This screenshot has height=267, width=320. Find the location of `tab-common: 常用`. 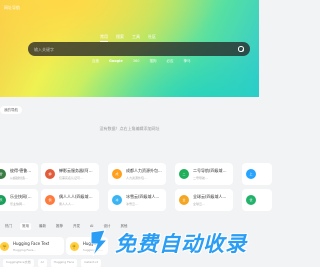

tab-common: 常用 is located at coordinates (104, 38).